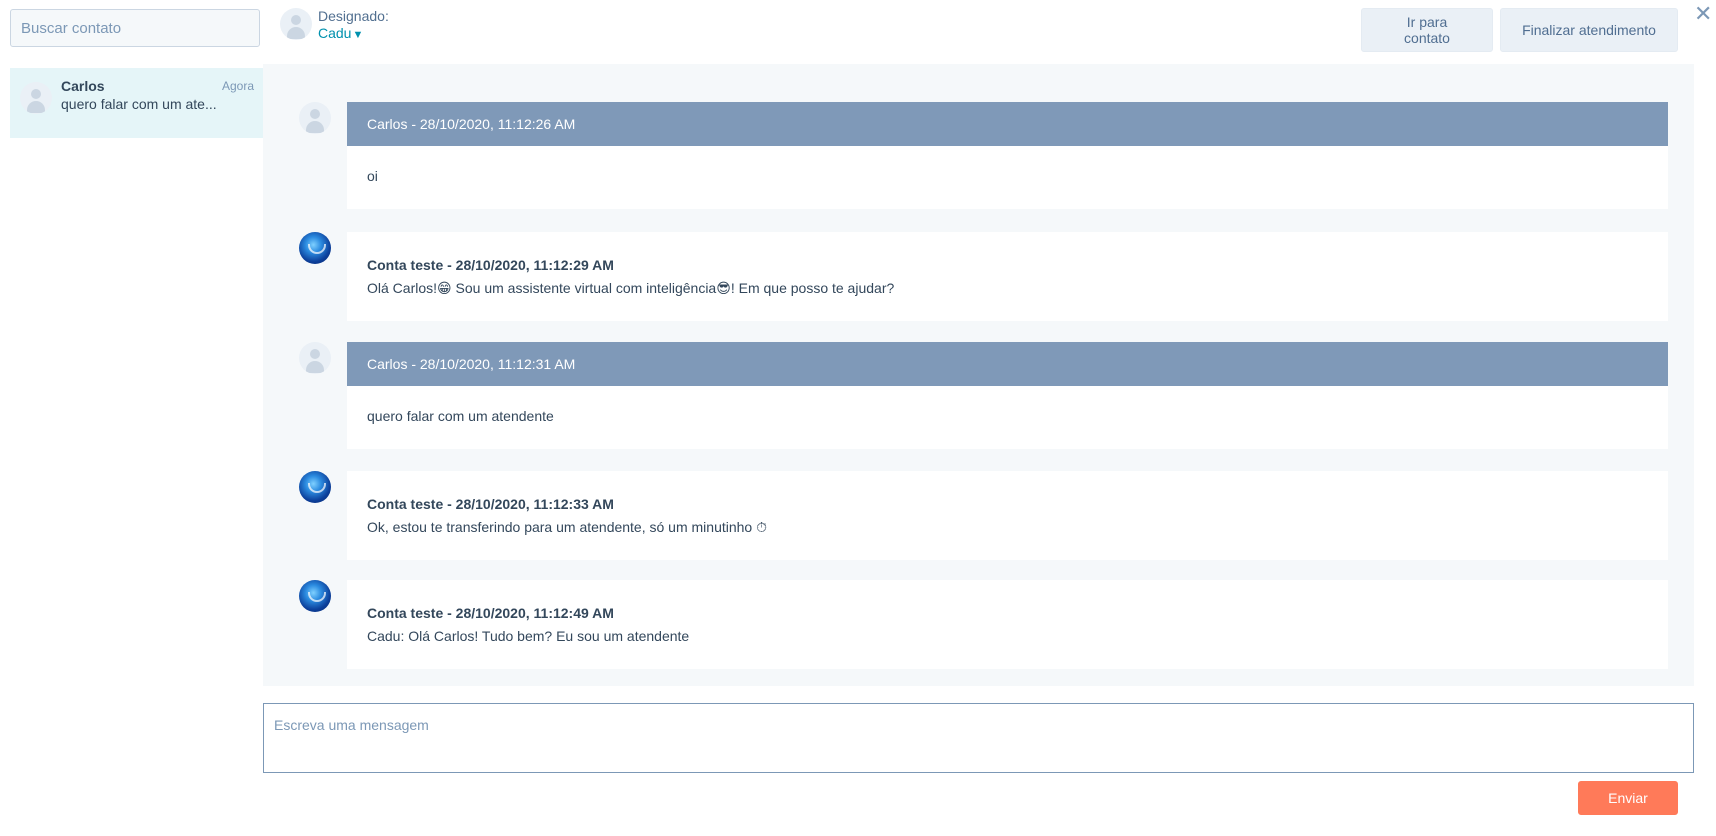  Describe the element at coordinates (444, 288) in the screenshot. I see `grin-emoji-icon: 😁` at that location.